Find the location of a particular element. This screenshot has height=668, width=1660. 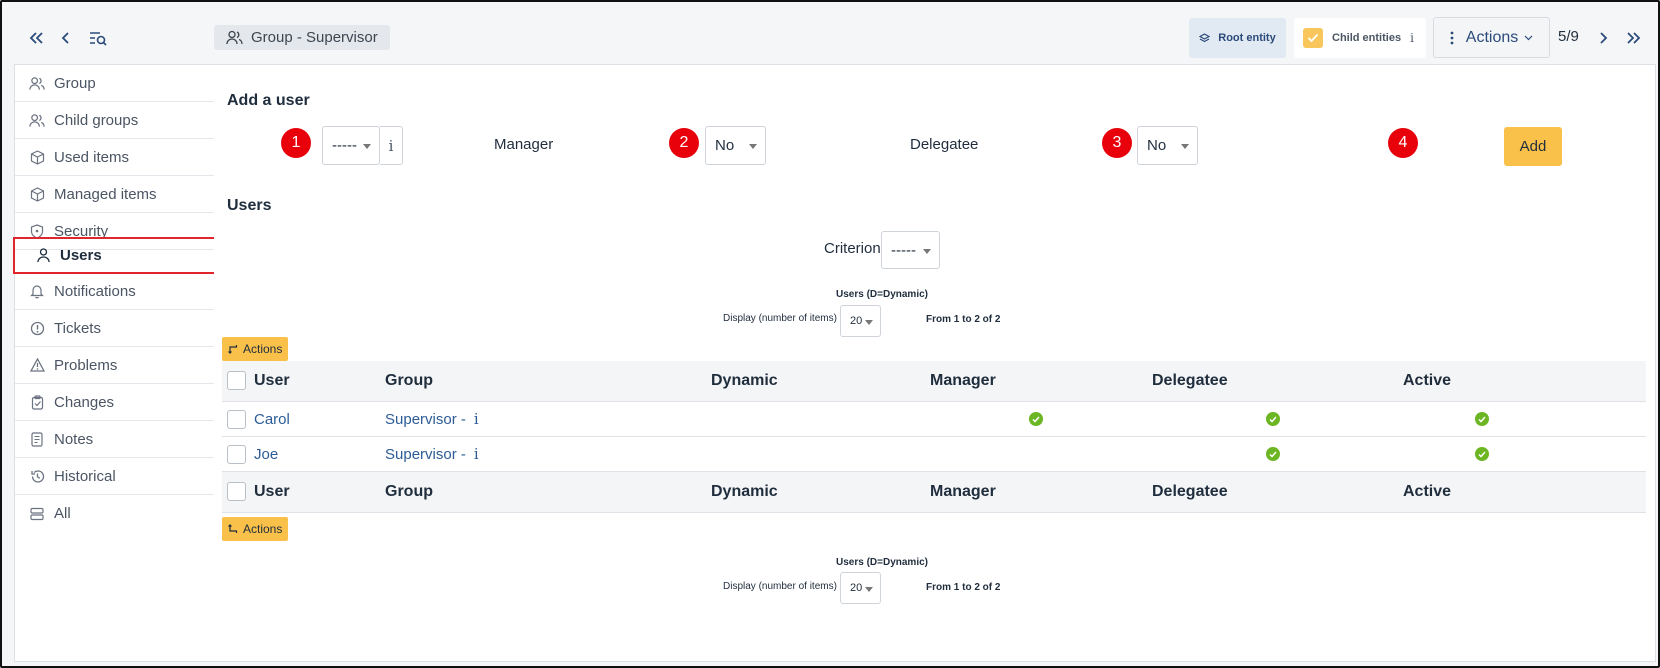

column-footer-dynamic: Dynamic is located at coordinates (744, 492).